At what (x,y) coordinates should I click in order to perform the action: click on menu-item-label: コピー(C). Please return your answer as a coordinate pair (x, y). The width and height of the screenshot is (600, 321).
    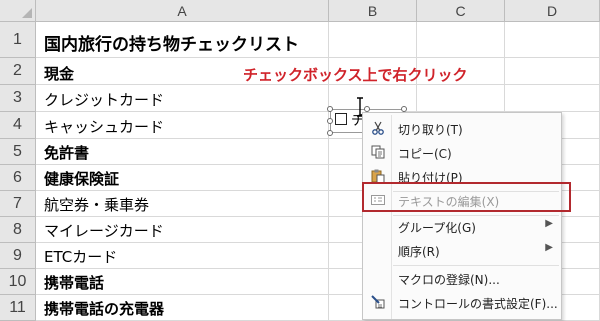
    Looking at the image, I should click on (425, 154).